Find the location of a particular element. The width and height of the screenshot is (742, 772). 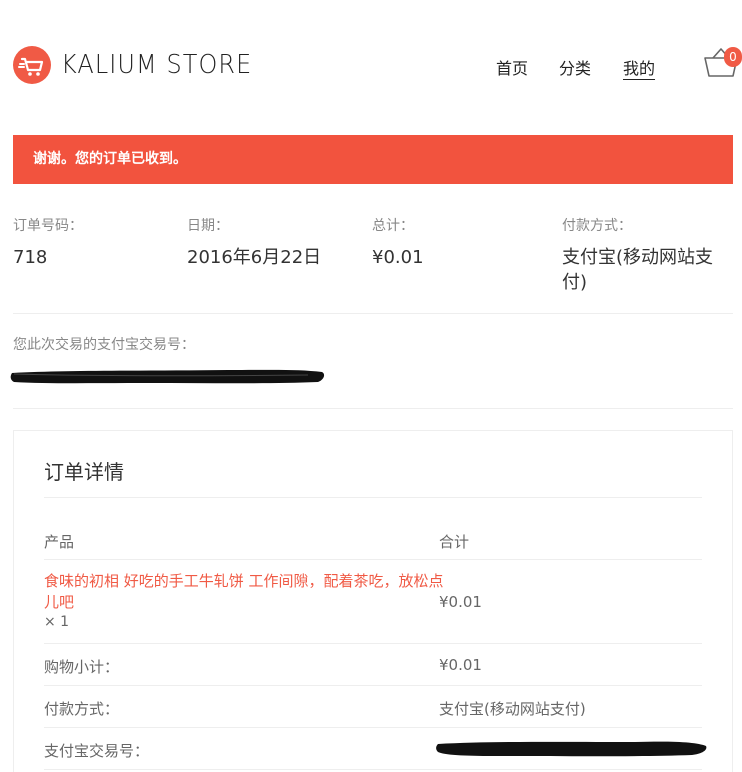

subtotal-value: ¥0.01 is located at coordinates (460, 665).